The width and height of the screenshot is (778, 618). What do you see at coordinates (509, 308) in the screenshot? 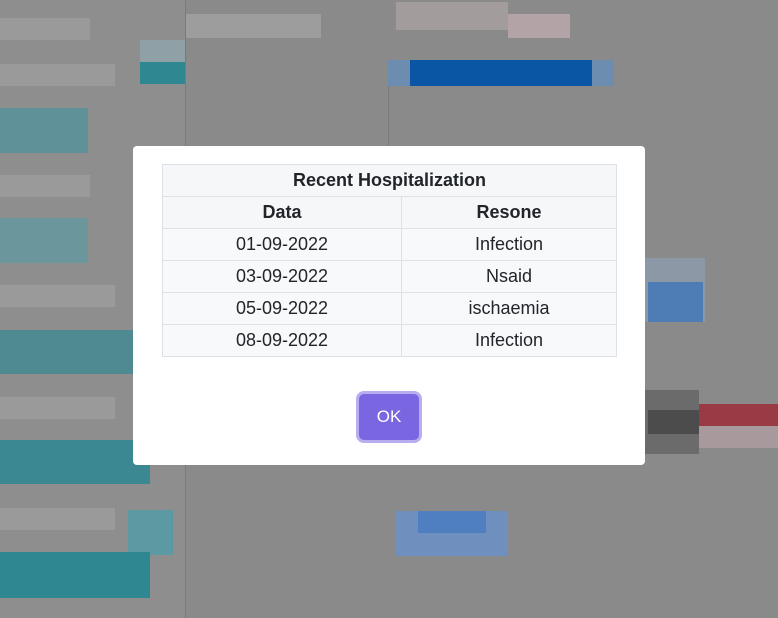
I see `reason-cell: ischaemia` at bounding box center [509, 308].